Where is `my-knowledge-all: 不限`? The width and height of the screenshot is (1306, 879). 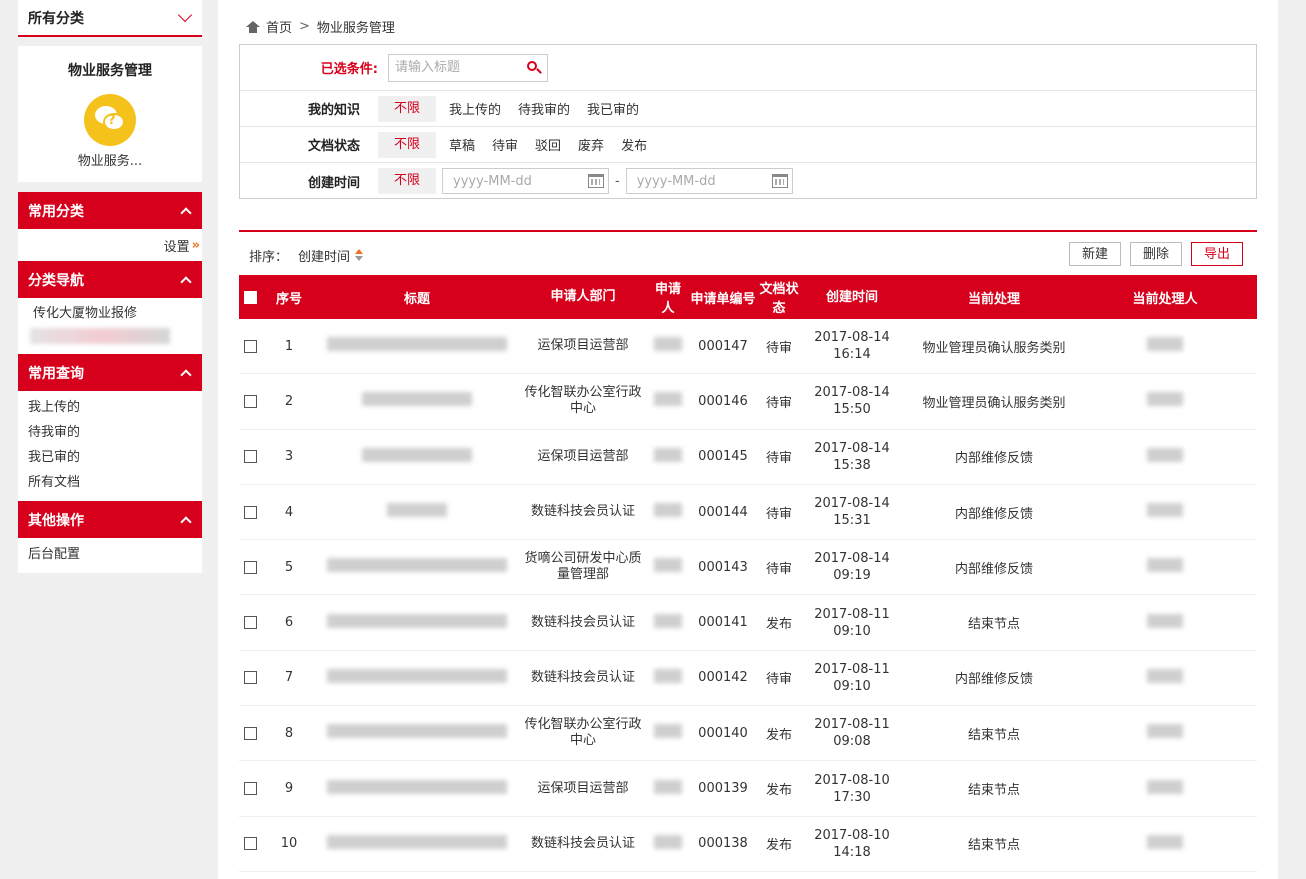 my-knowledge-all: 不限 is located at coordinates (407, 108).